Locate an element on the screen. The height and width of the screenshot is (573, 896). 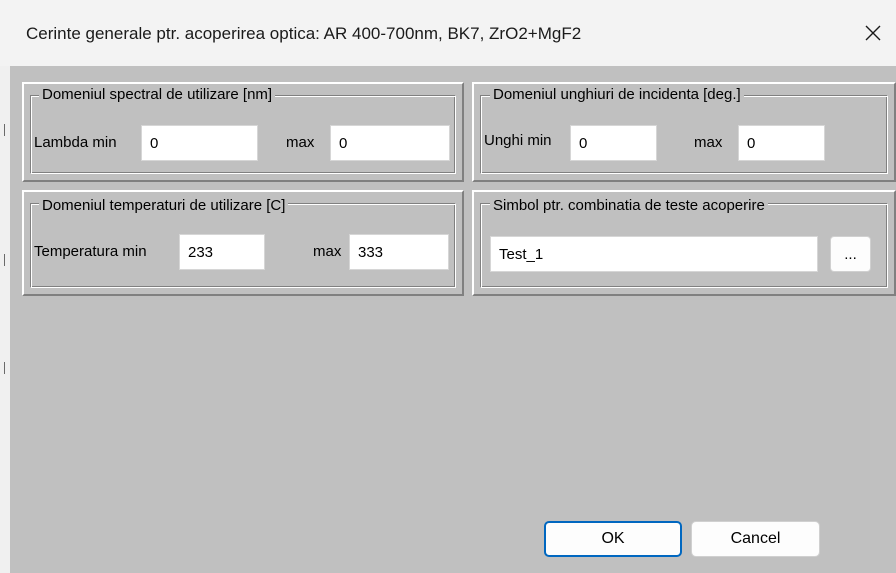
temperature-max-input is located at coordinates (399, 252).